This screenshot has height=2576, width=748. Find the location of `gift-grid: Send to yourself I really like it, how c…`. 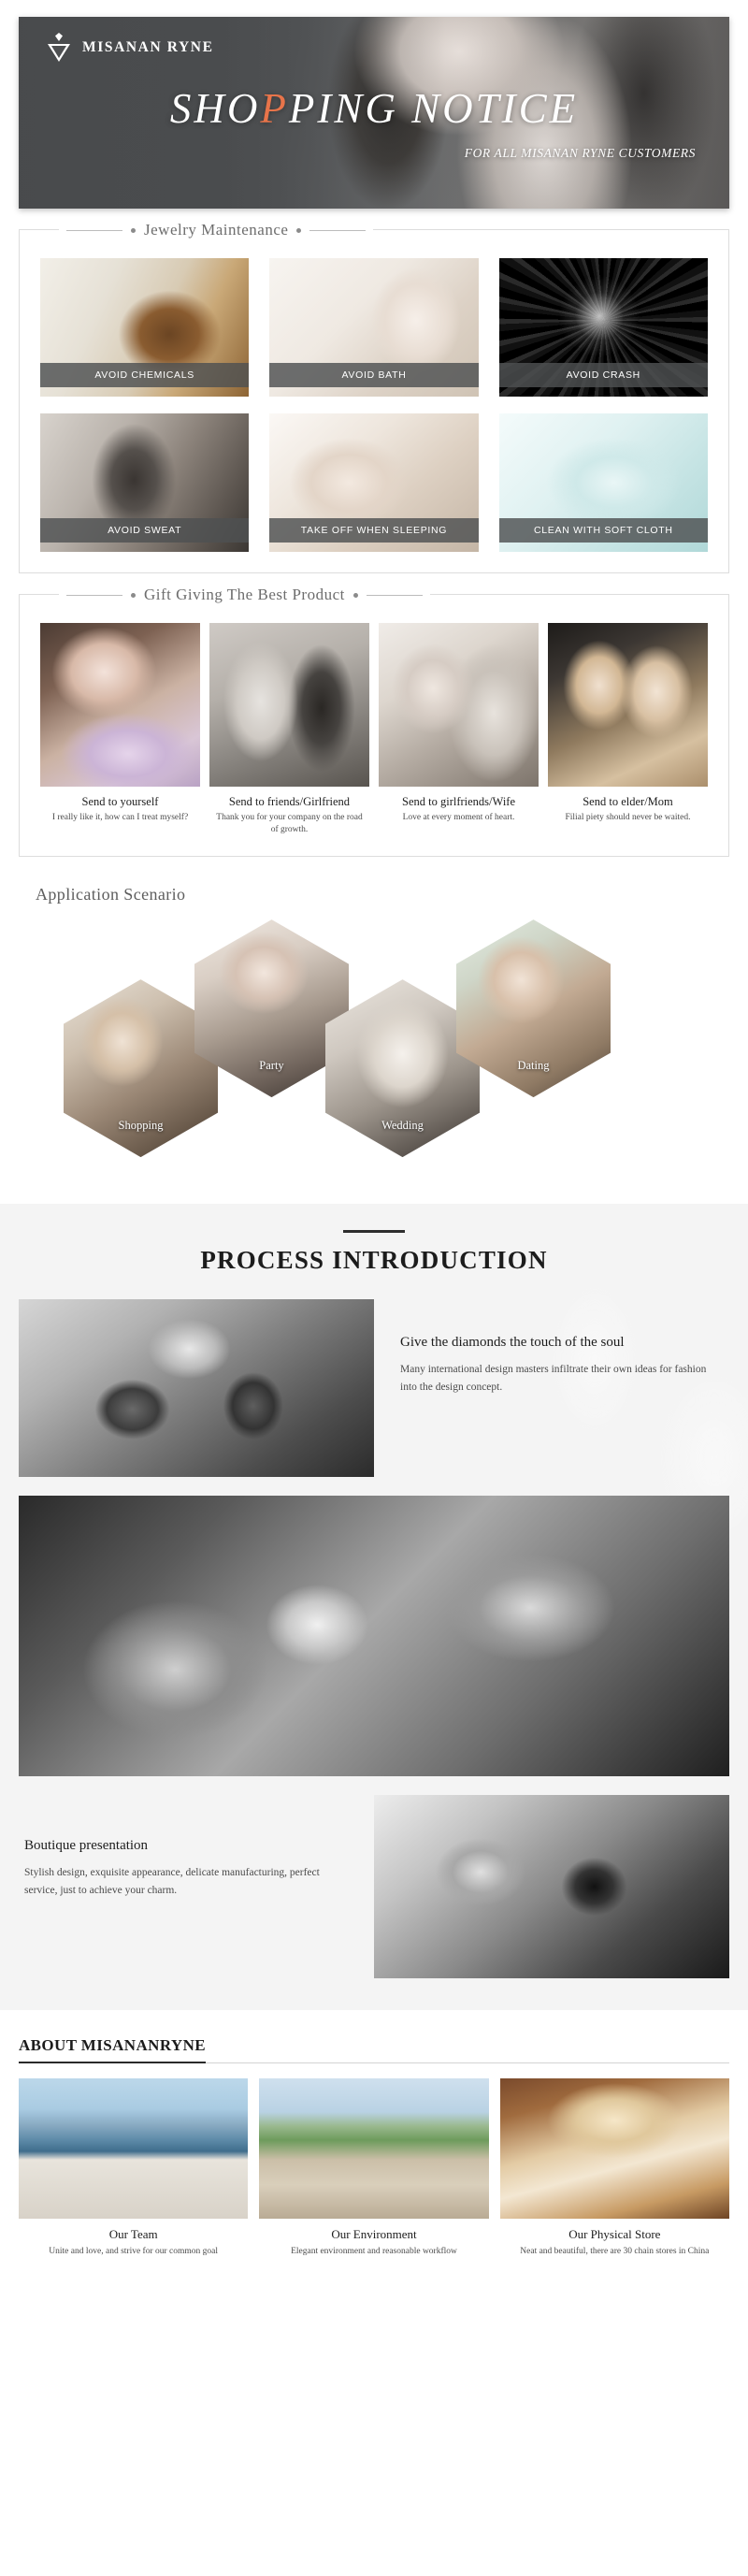

gift-grid: Send to yourself I really like it, how c… is located at coordinates (374, 729).